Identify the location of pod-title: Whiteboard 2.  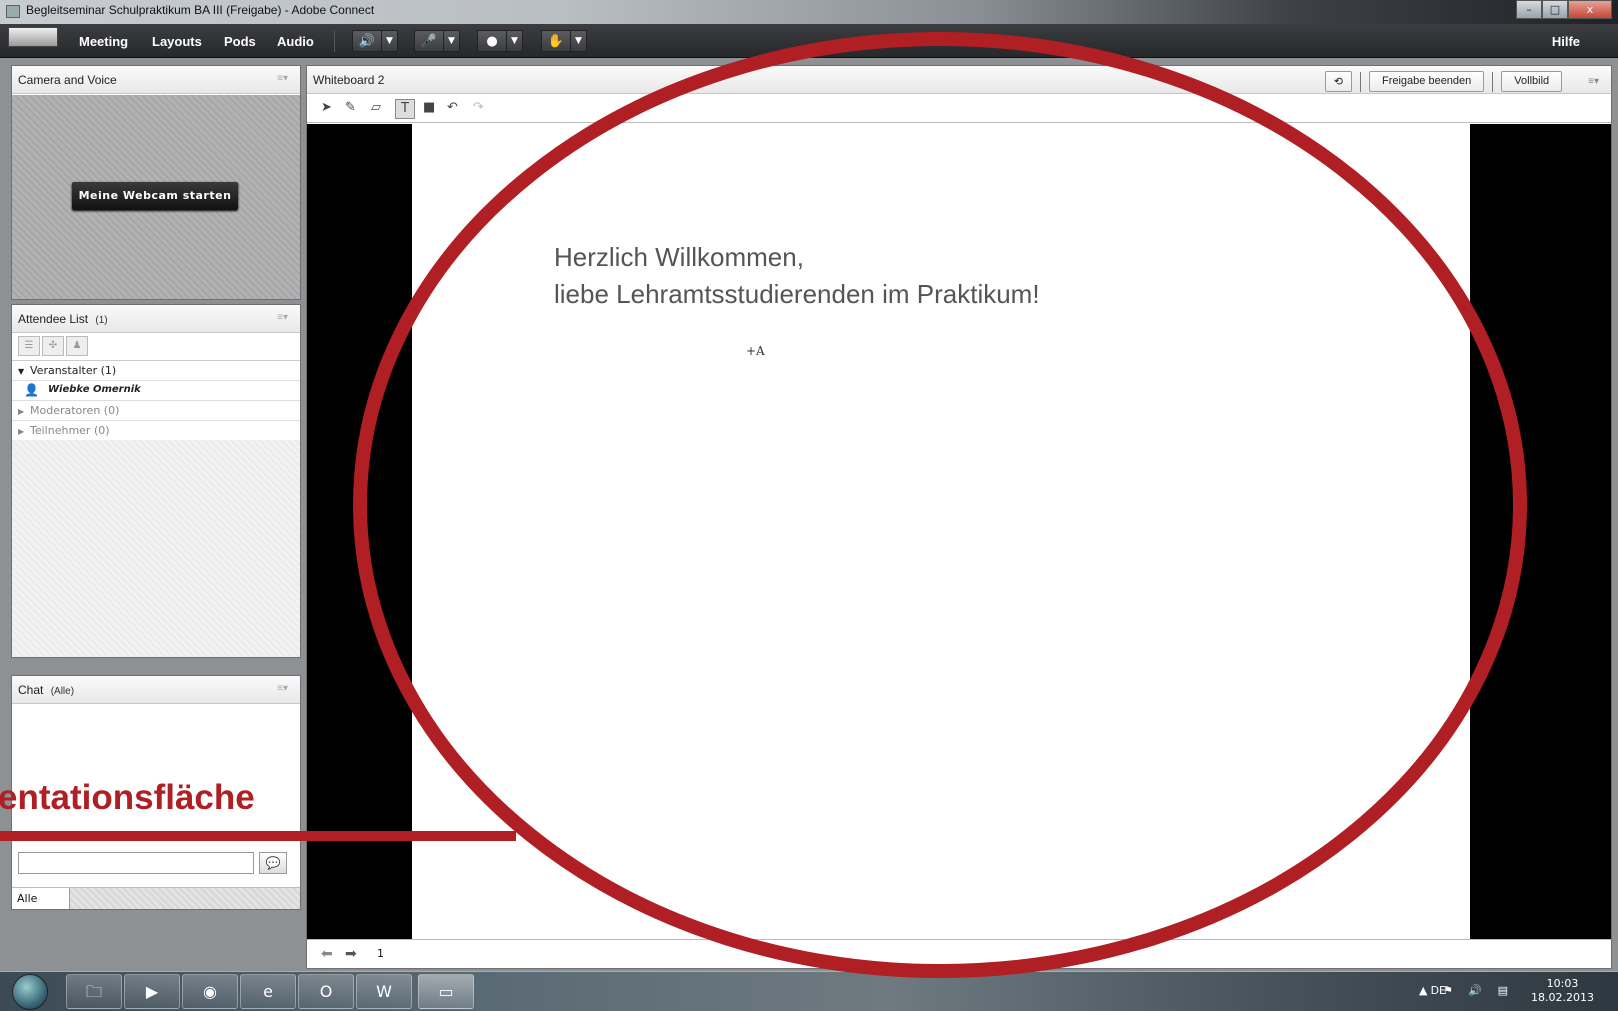
(349, 80).